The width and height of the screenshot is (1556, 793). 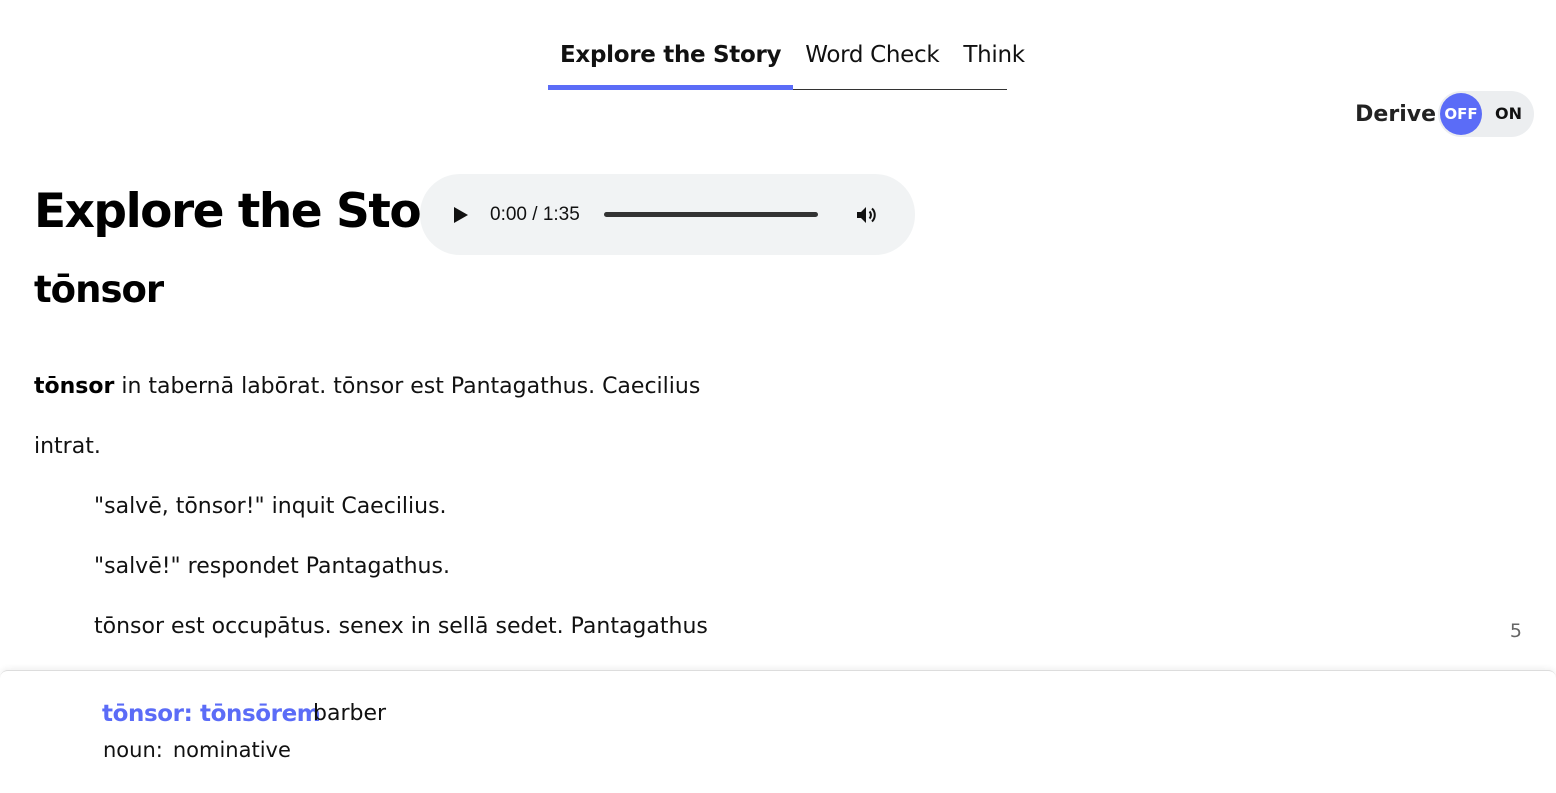 I want to click on story-line-2-text: intrat., so click(x=67, y=446).